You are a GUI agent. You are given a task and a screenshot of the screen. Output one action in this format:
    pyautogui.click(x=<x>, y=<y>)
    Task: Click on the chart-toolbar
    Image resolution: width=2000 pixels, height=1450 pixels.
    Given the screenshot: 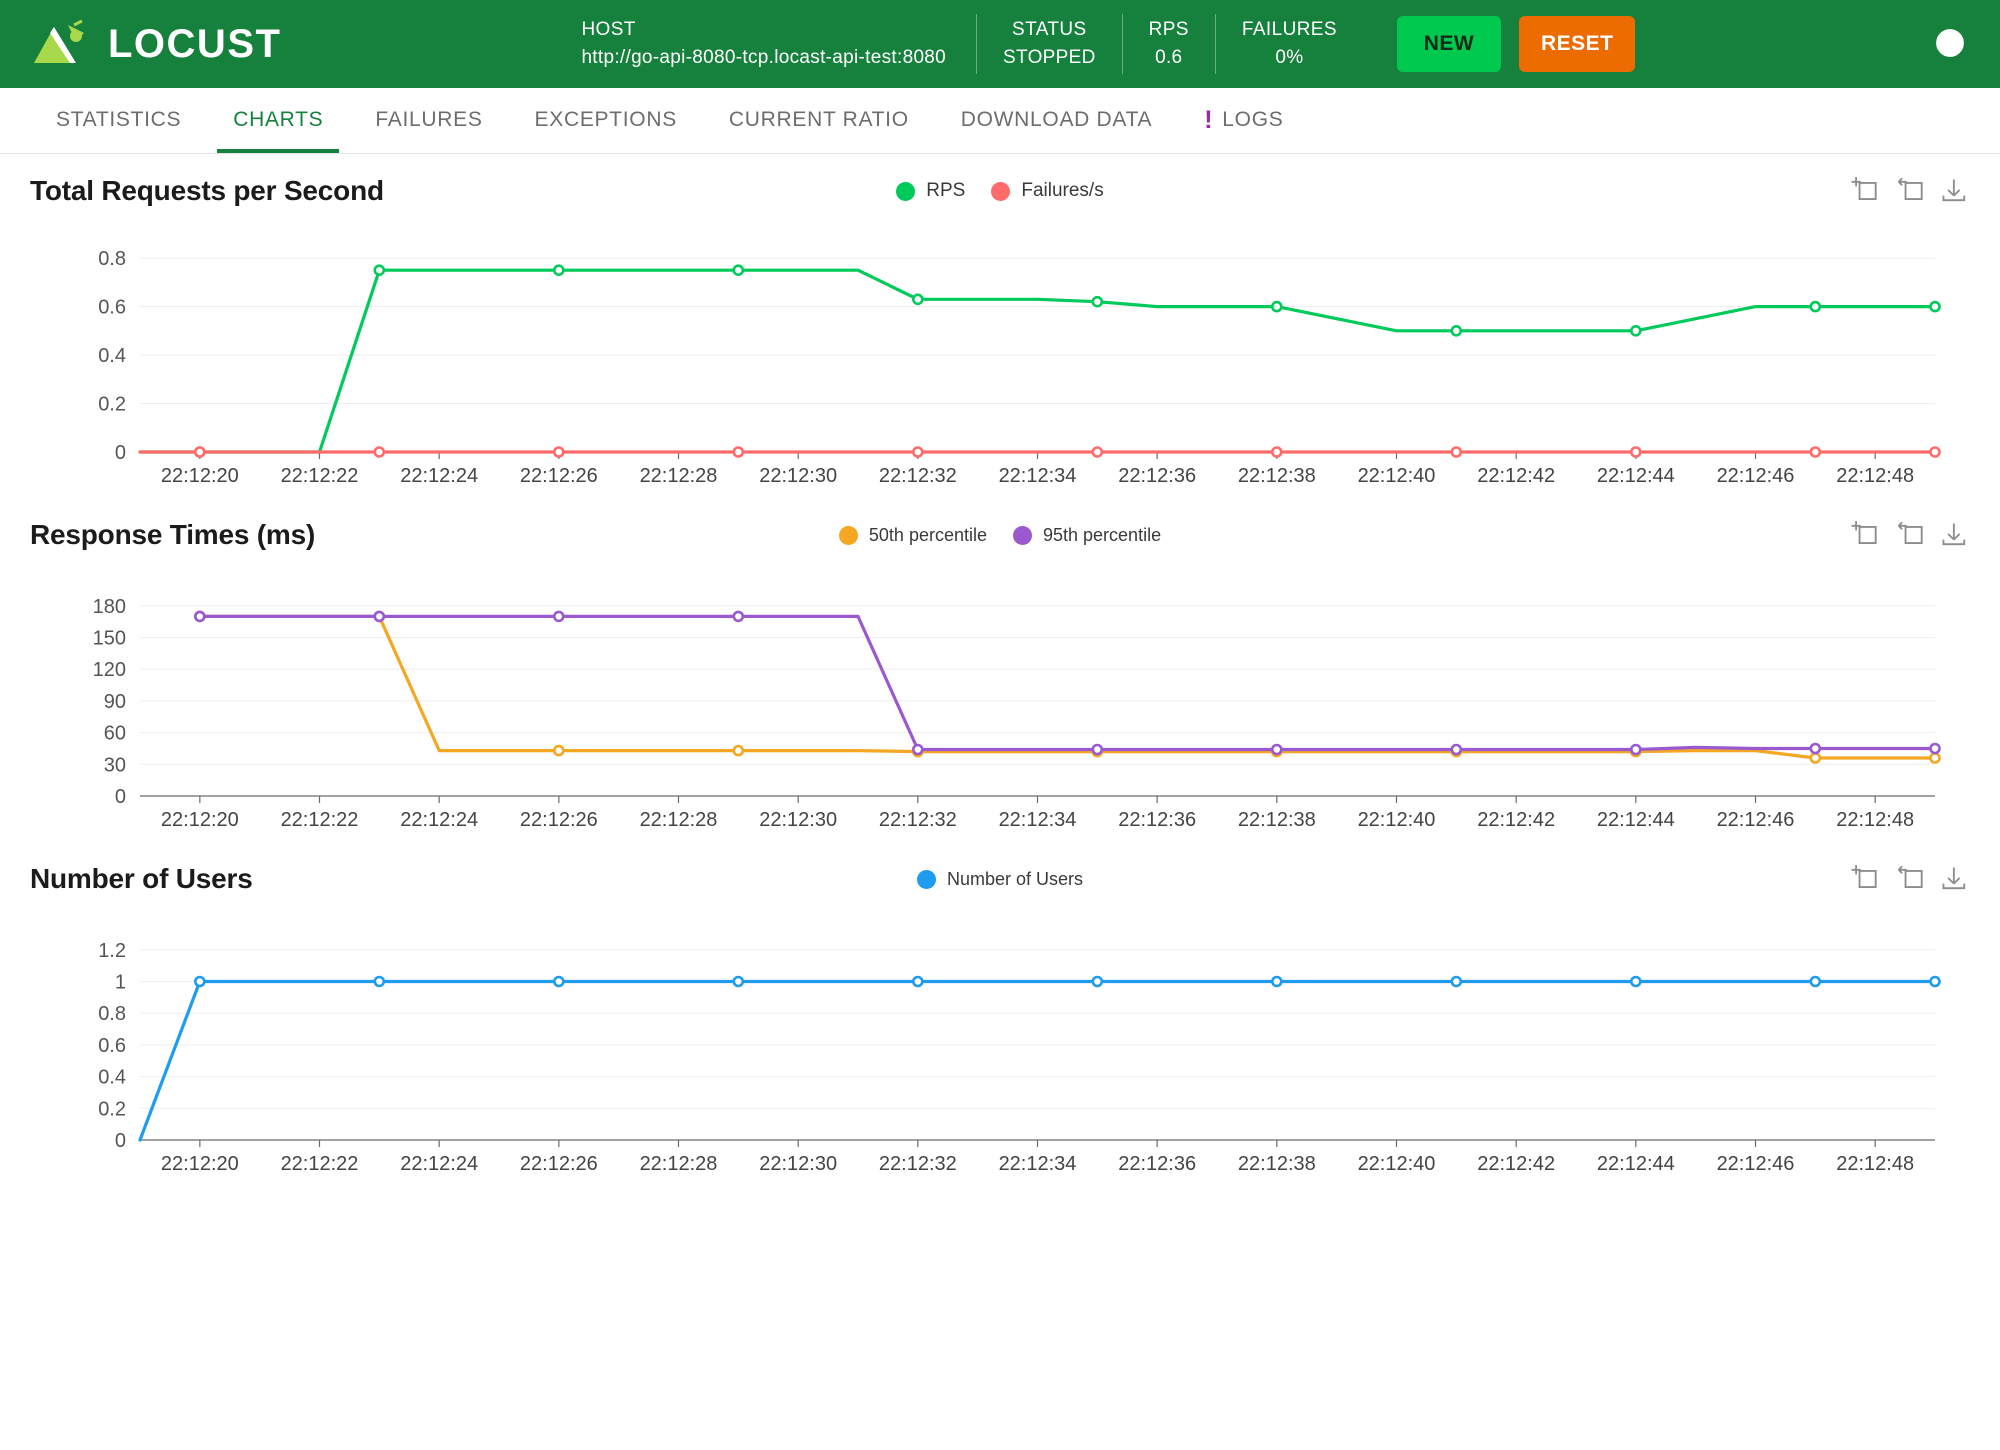 What is the action you would take?
    pyautogui.click(x=1909, y=191)
    